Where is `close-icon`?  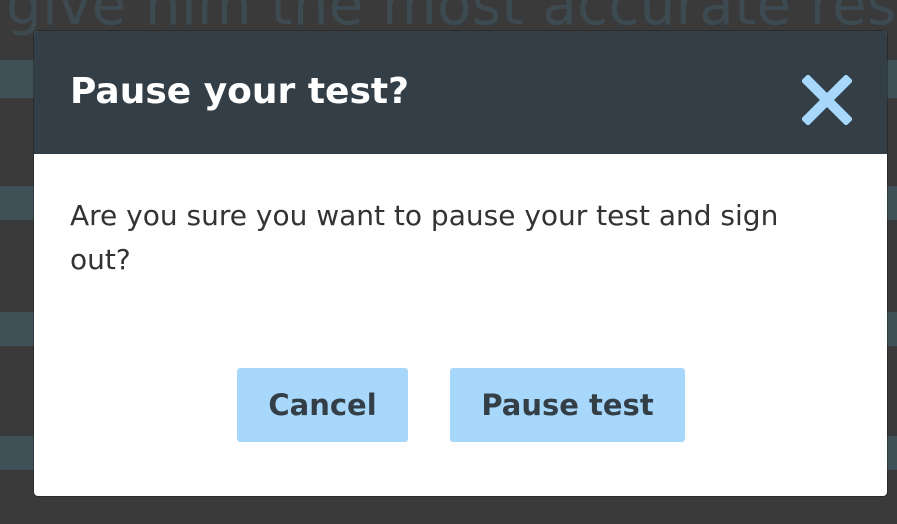
close-icon is located at coordinates (827, 100).